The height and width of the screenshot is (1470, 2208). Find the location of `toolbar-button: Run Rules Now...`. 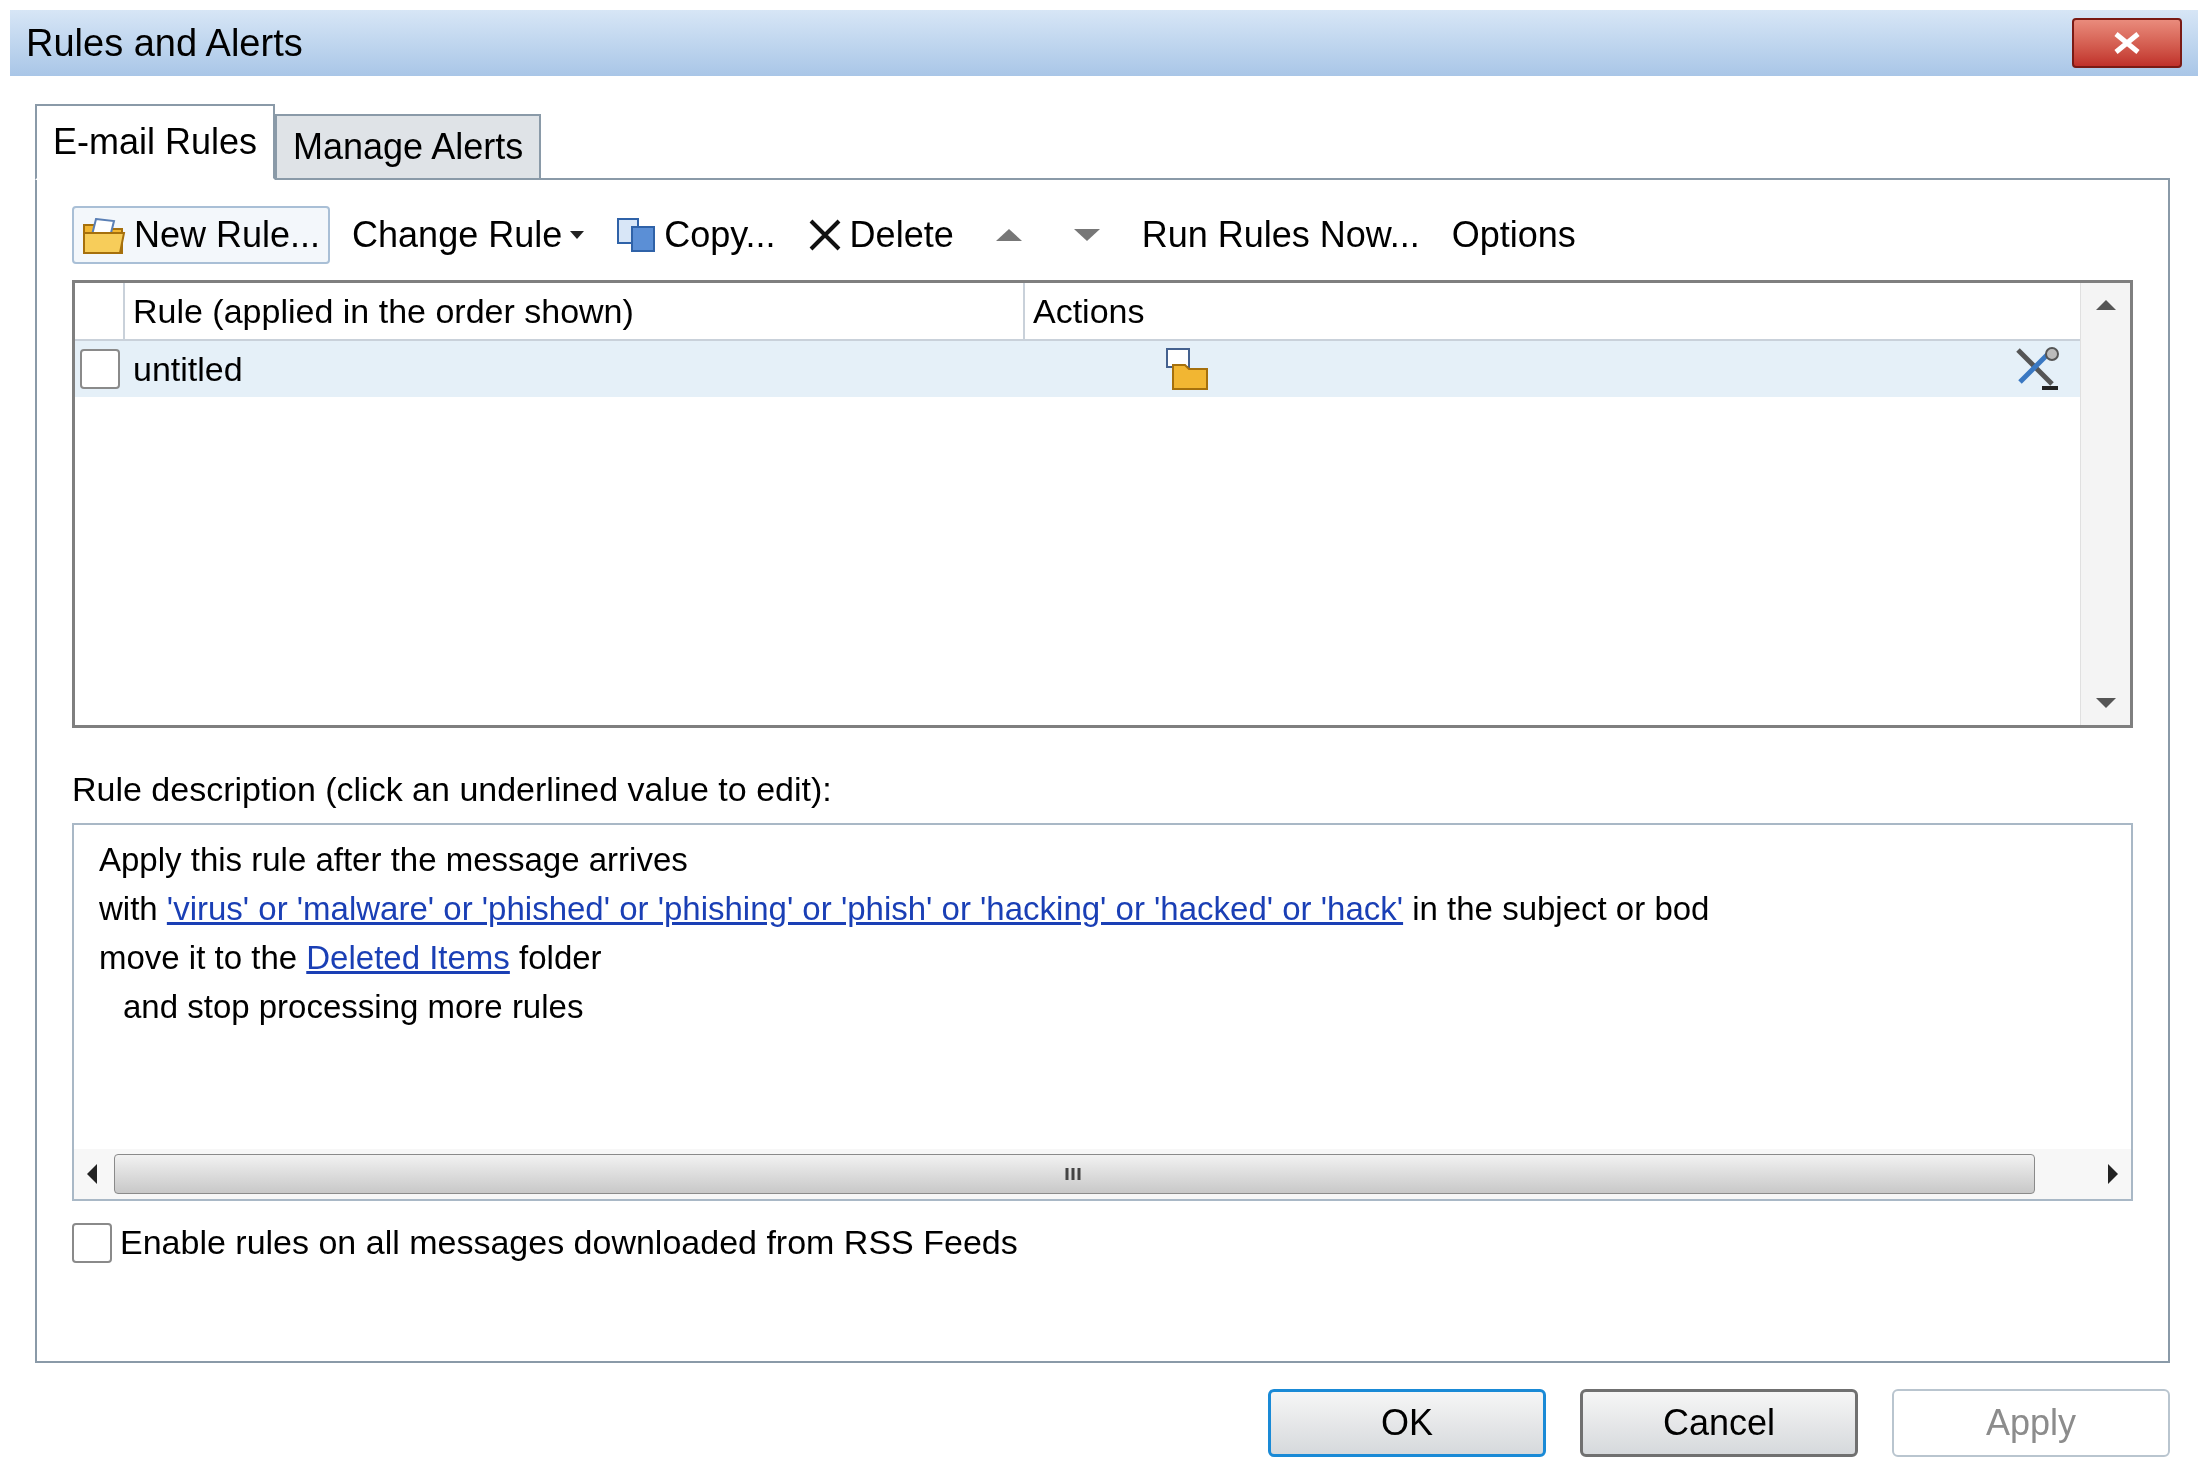

toolbar-button: Run Rules Now... is located at coordinates (1280, 235).